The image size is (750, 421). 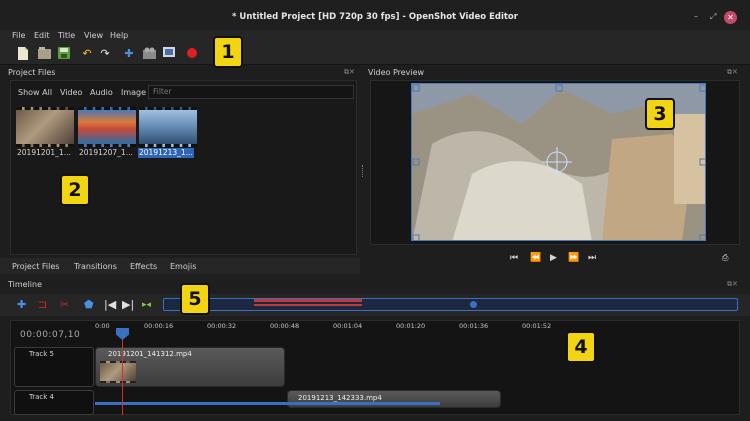 I want to click on callout-5: 5, so click(x=195, y=299).